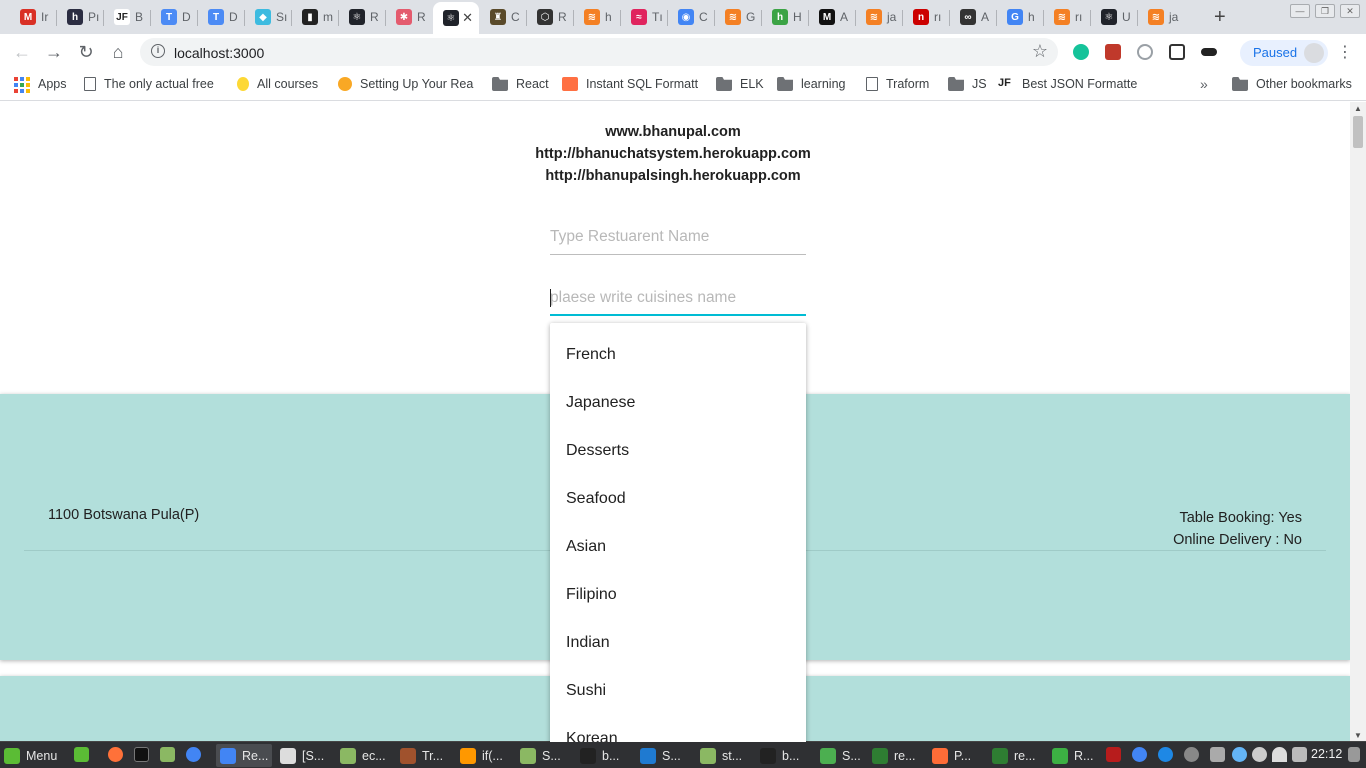 This screenshot has width=1366, height=768. Describe the element at coordinates (167, 754) in the screenshot. I see `folder-icon` at that location.